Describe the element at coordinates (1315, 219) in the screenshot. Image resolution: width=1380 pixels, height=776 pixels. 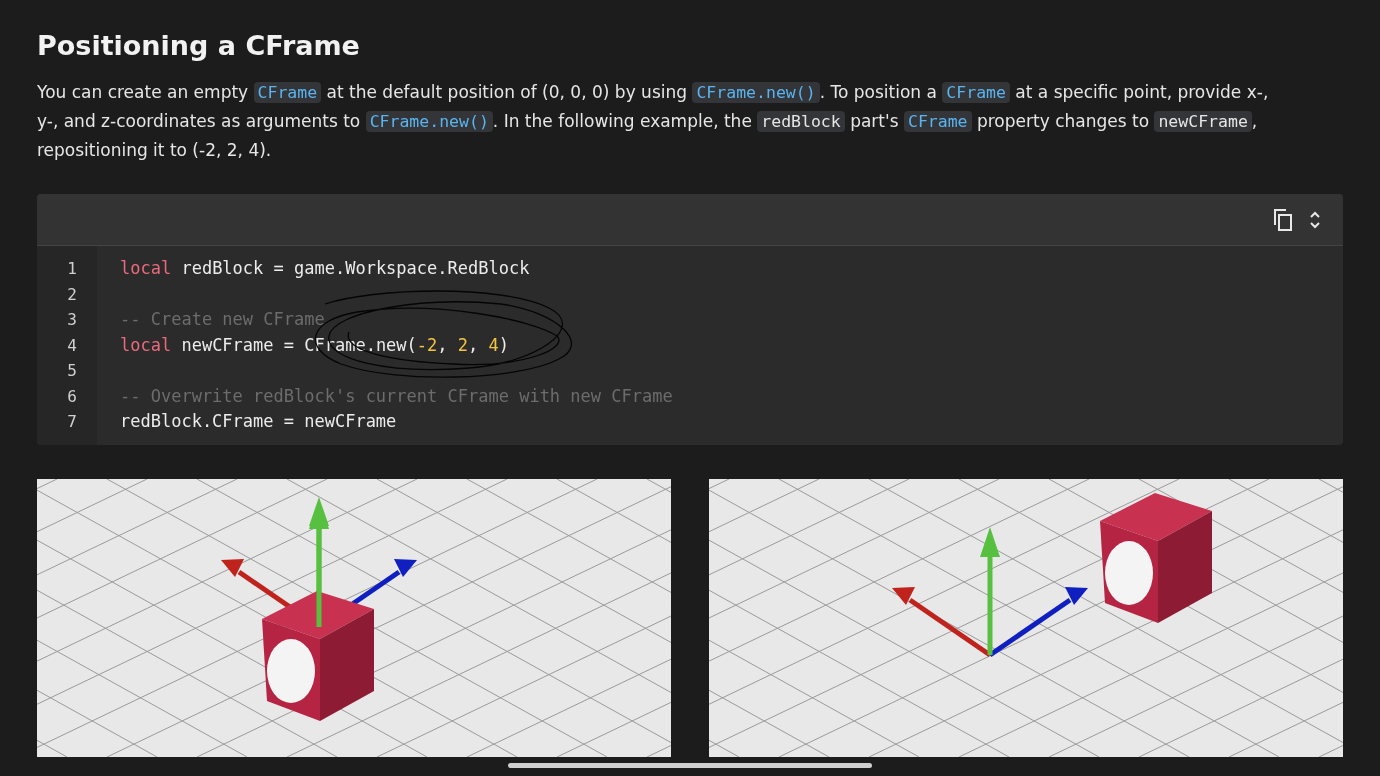
I see `expand-icon` at that location.